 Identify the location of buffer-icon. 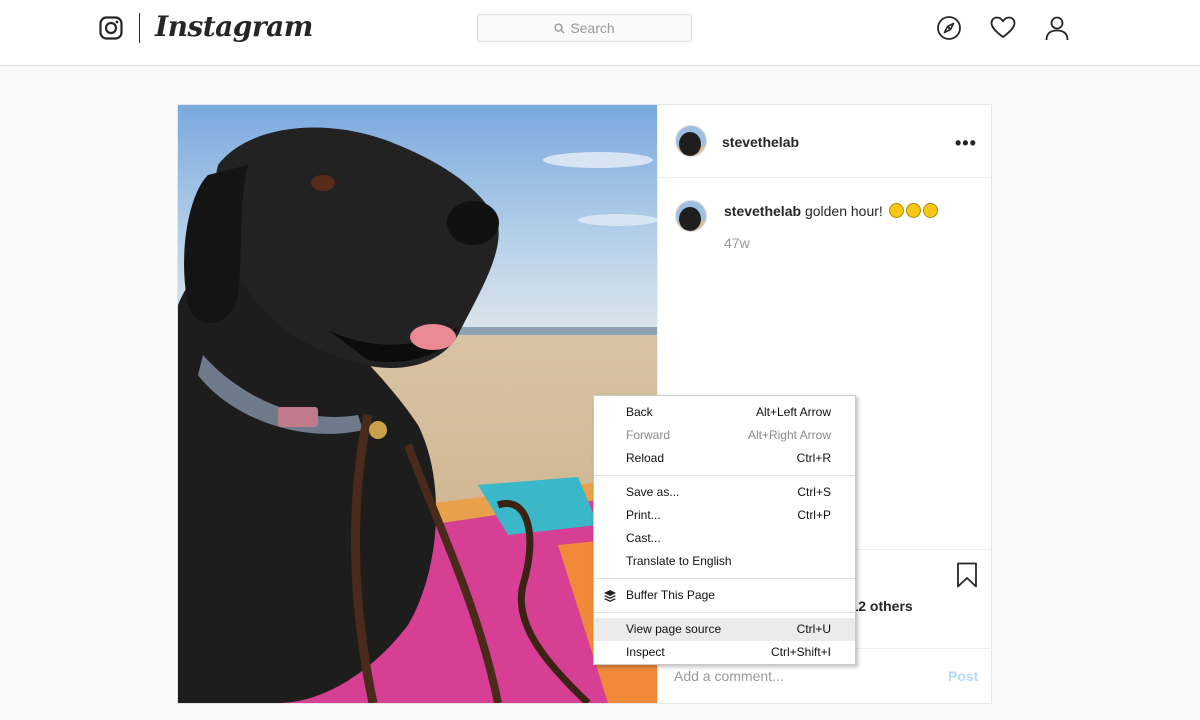
(610, 596).